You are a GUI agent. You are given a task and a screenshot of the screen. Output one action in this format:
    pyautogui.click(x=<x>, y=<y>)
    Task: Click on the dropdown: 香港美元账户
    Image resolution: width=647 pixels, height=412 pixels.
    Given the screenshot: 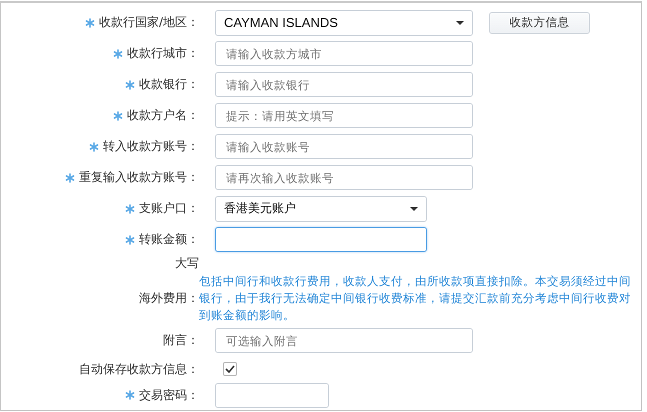 What is the action you would take?
    pyautogui.click(x=321, y=209)
    